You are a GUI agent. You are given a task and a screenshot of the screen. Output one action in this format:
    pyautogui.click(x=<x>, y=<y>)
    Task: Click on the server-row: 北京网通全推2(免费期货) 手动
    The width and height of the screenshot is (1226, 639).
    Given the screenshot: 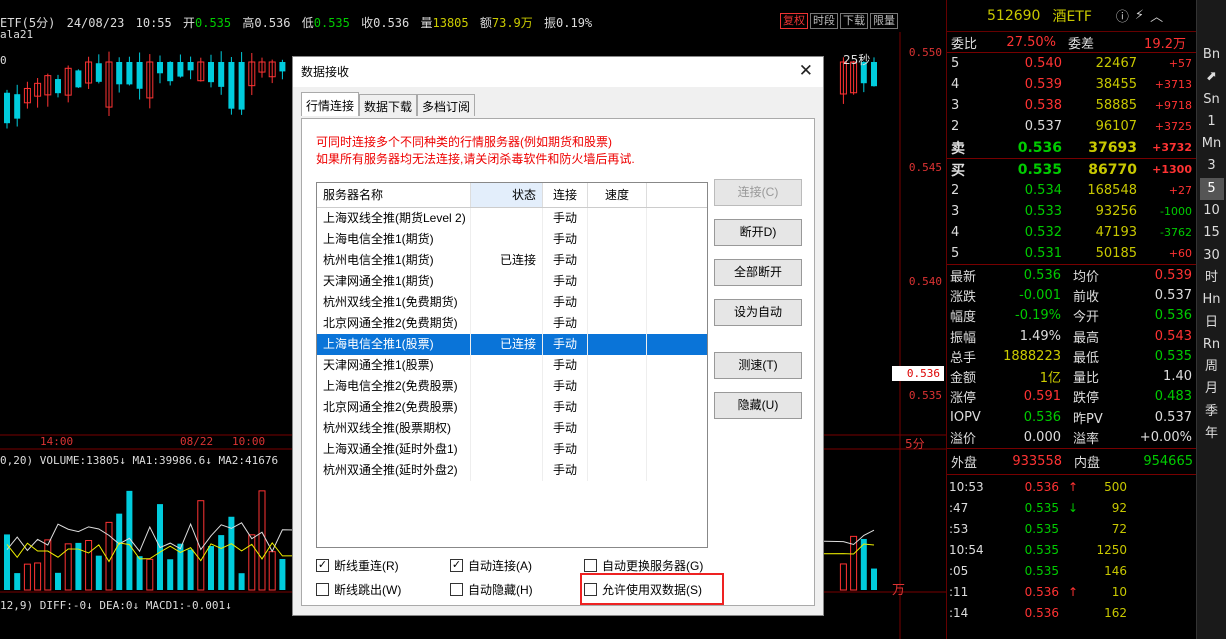 What is the action you would take?
    pyautogui.click(x=512, y=323)
    